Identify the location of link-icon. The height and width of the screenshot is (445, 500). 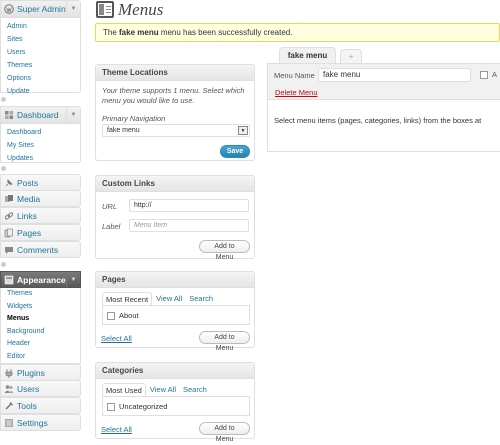
(9, 215).